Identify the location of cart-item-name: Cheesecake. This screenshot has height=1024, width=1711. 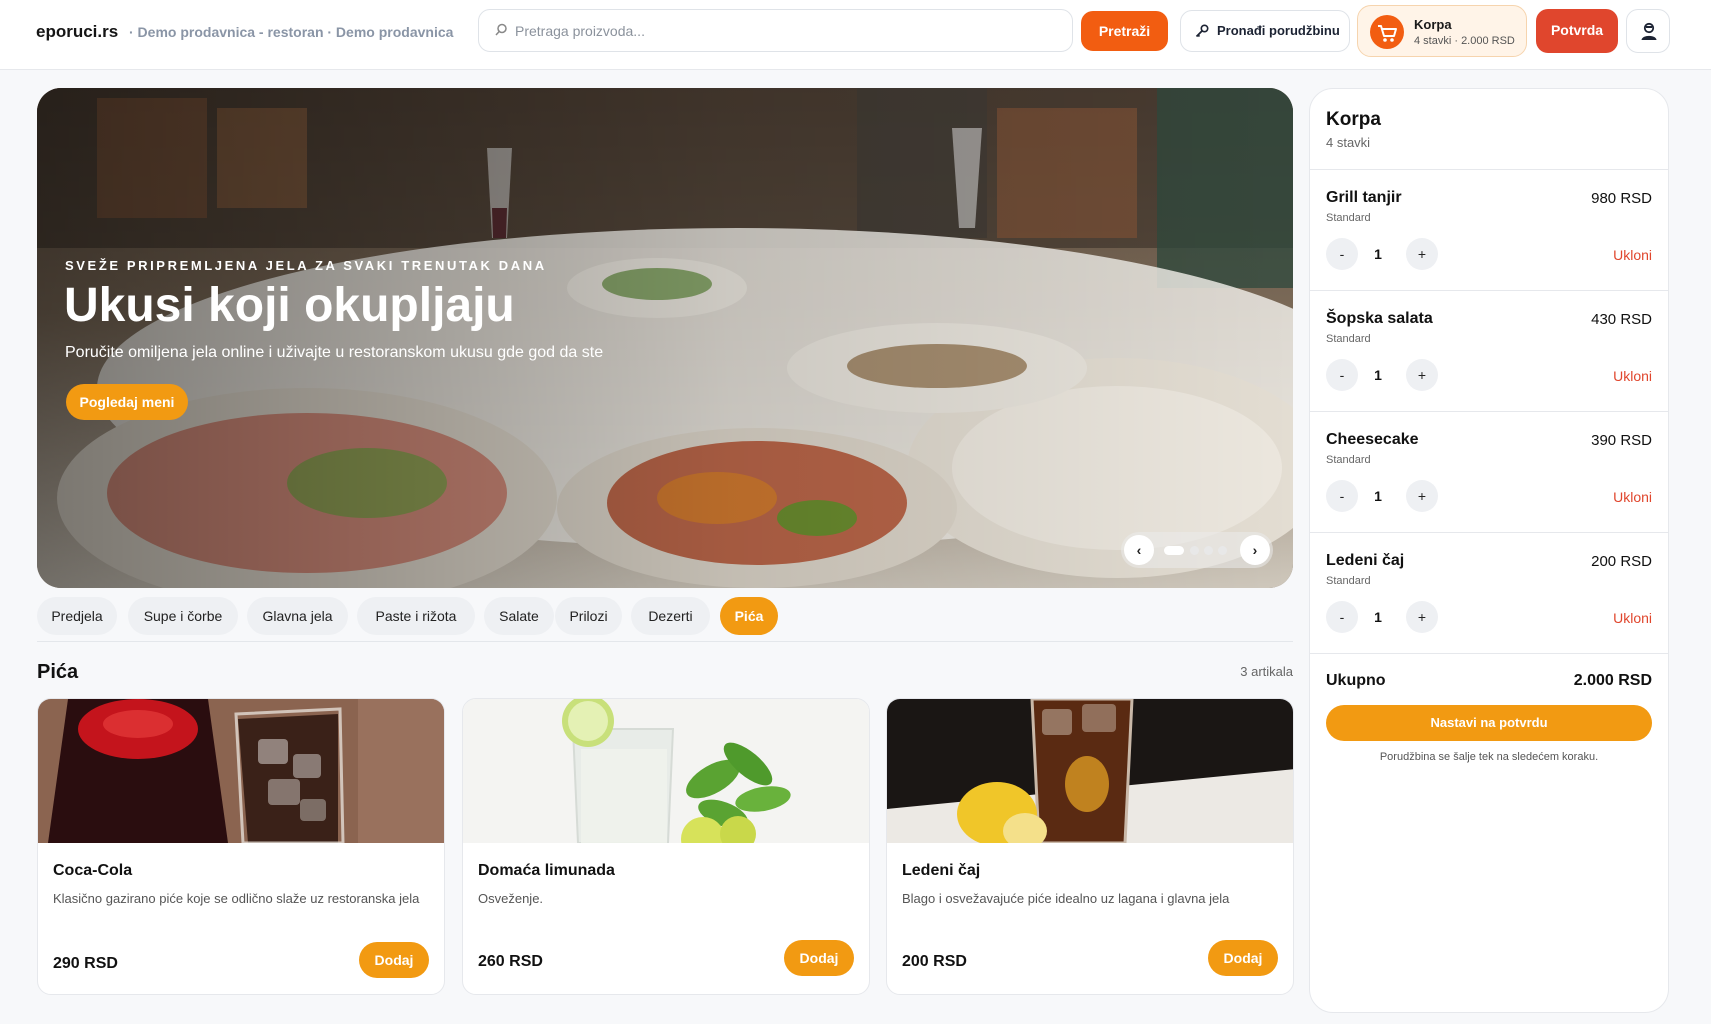
(1372, 439).